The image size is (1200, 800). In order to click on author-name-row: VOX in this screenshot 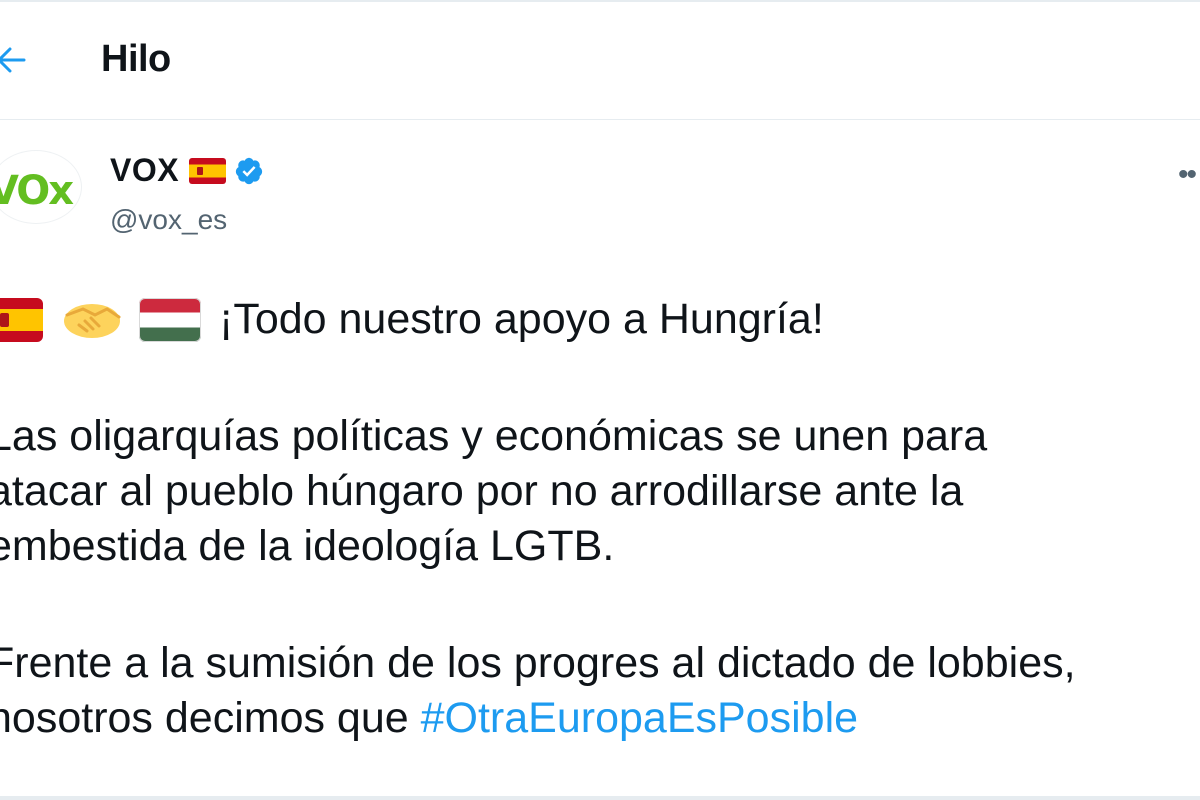, I will do `click(187, 170)`.